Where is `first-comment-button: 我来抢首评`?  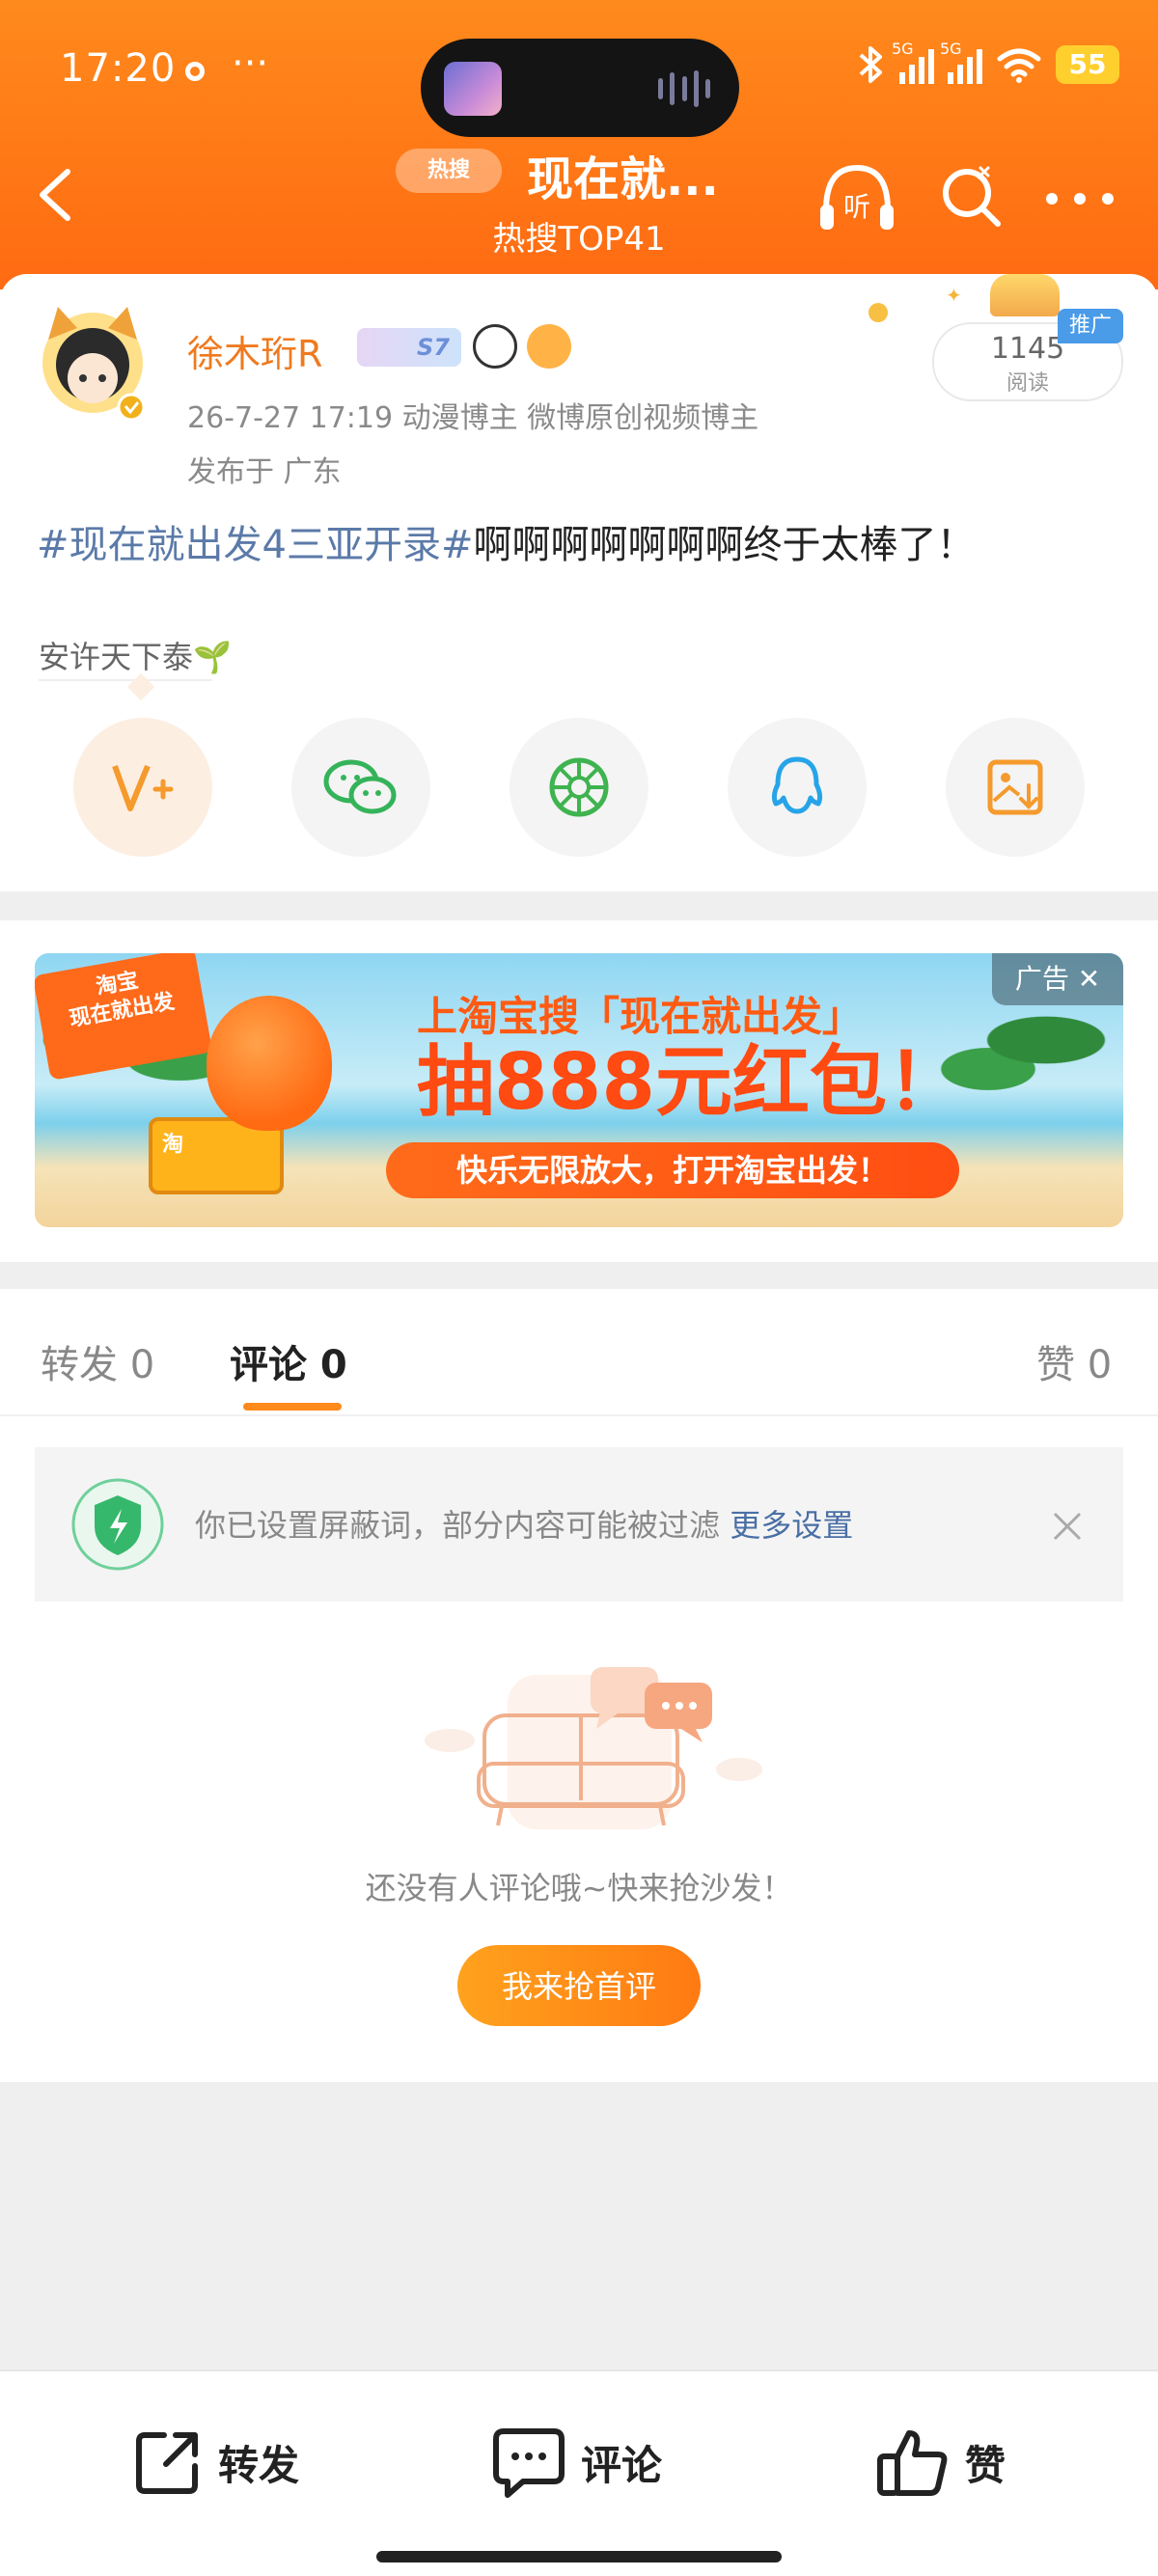 first-comment-button: 我来抢首评 is located at coordinates (579, 1985).